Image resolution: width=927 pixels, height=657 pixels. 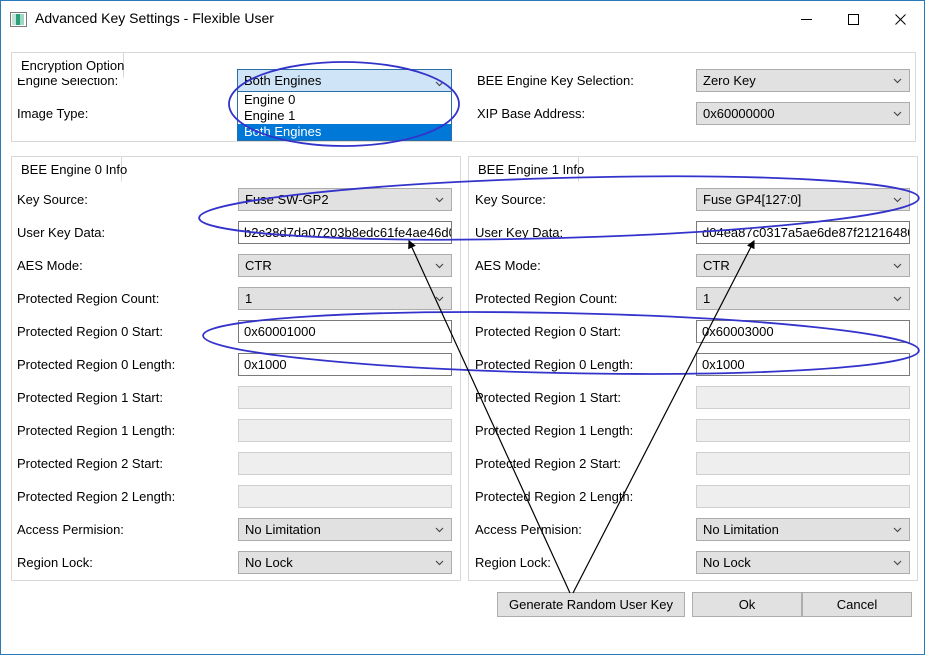 I want to click on engine0-label-11: Region Lock:, so click(x=55, y=562).